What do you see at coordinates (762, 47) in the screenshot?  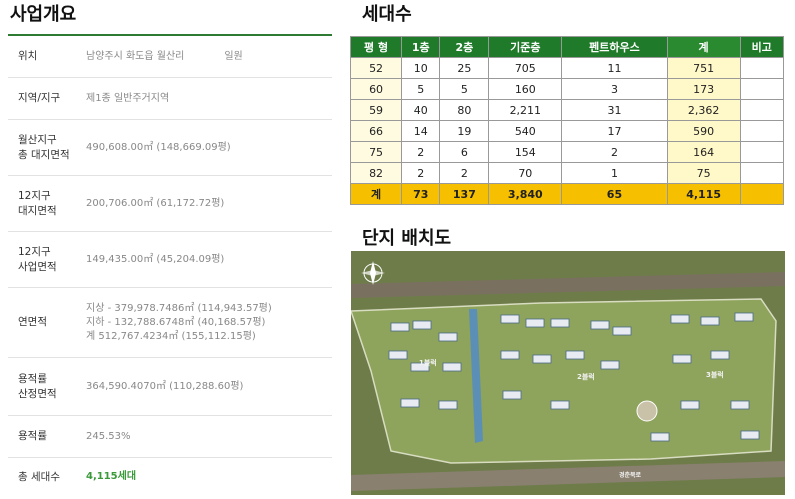 I see `header-note: 비고` at bounding box center [762, 47].